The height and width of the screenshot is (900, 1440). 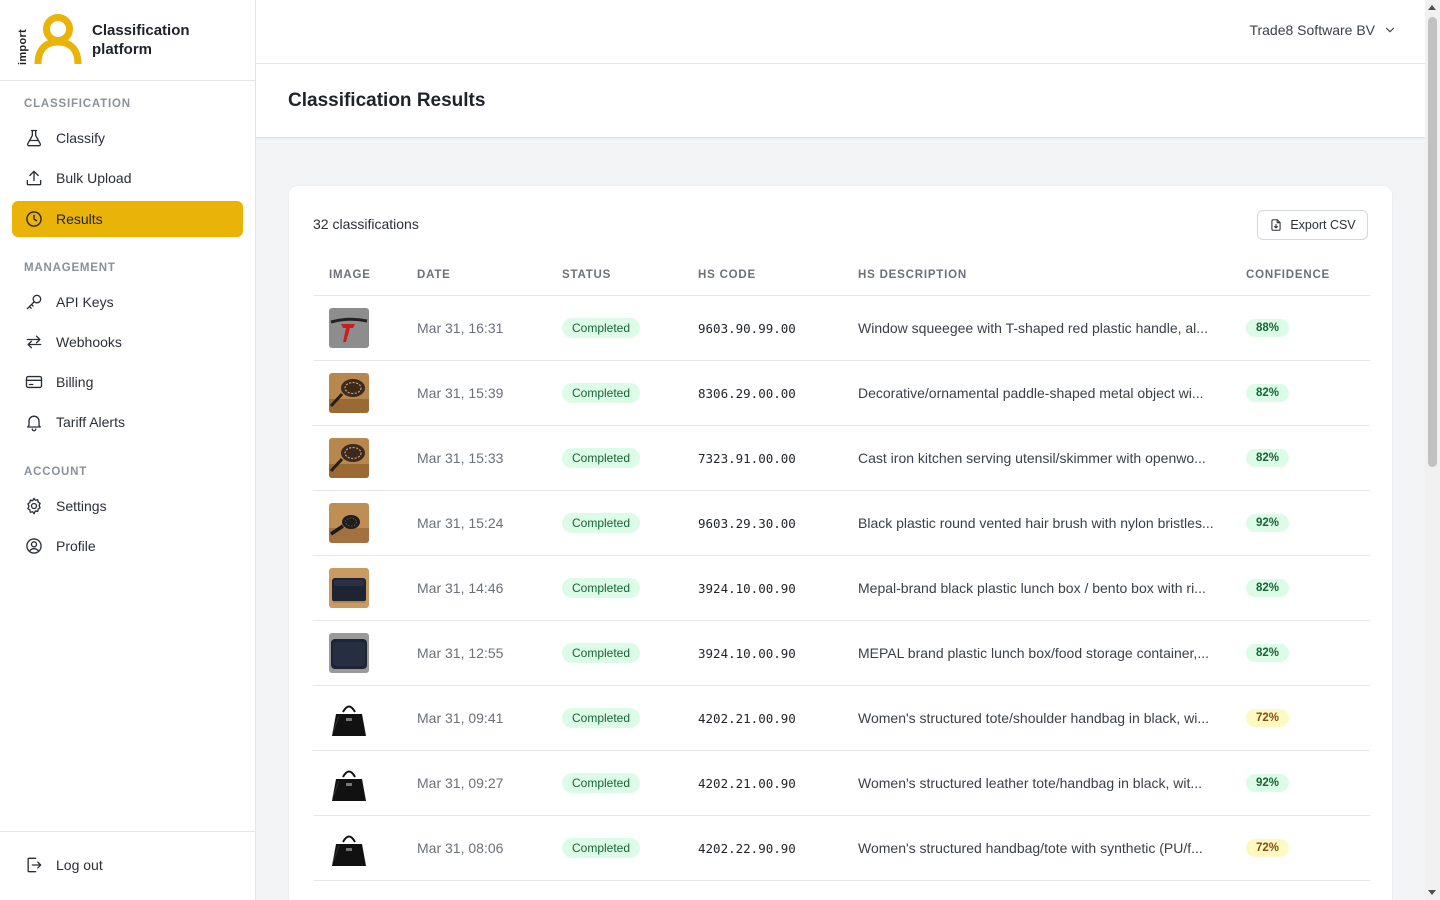 What do you see at coordinates (747, 523) in the screenshot?
I see `row-hs-code: 9603.29.30.00` at bounding box center [747, 523].